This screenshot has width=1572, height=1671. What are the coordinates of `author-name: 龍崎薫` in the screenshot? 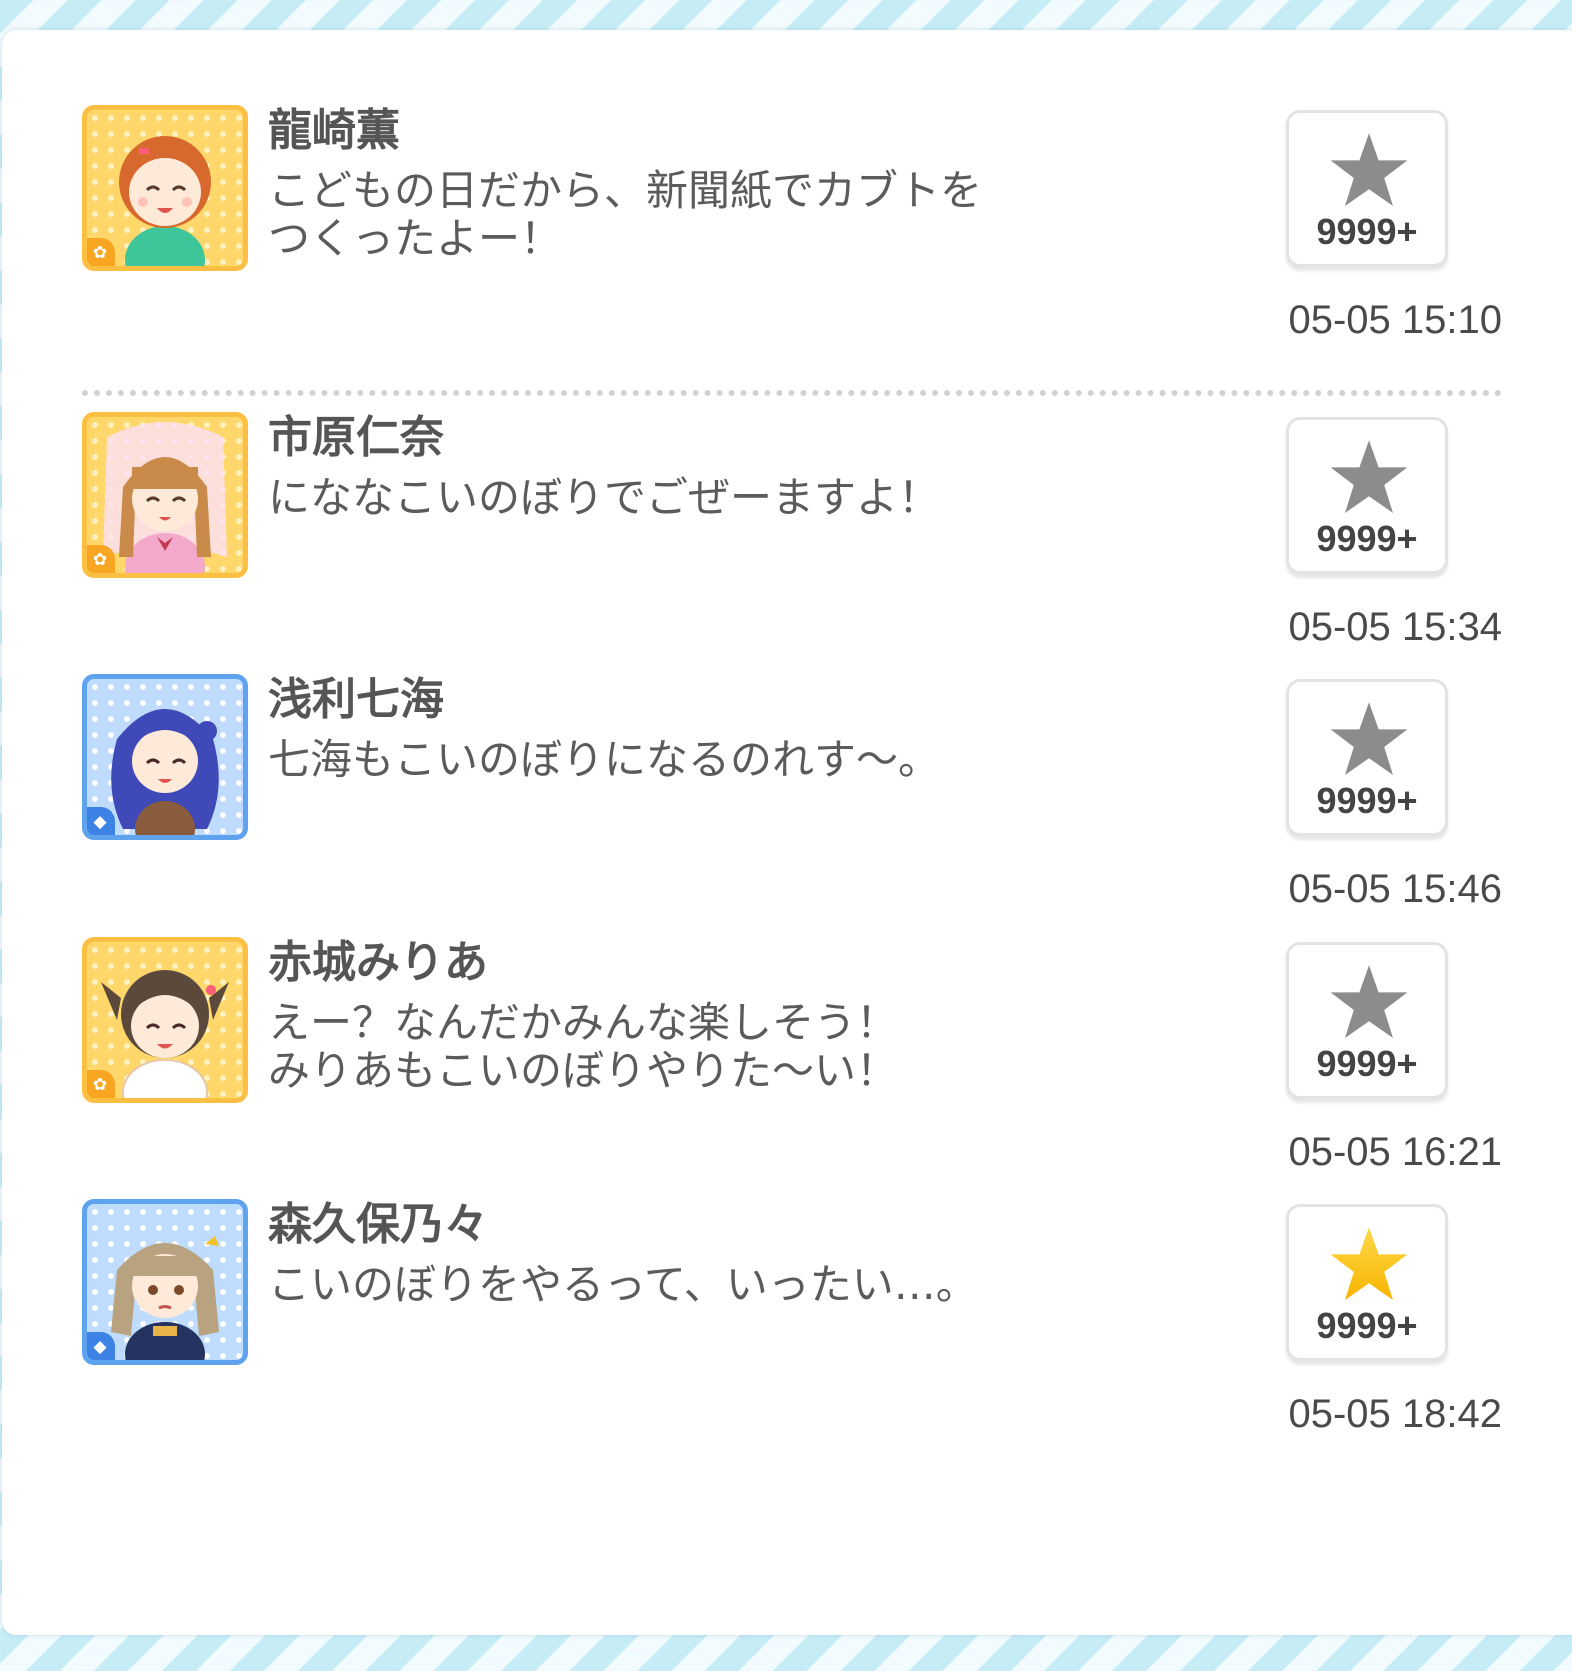 It's located at (334, 131).